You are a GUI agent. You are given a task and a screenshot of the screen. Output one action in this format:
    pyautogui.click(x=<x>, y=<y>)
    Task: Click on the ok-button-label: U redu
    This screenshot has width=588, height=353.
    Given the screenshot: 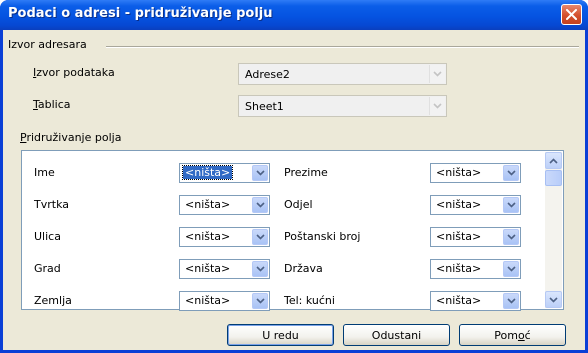 What is the action you would take?
    pyautogui.click(x=280, y=335)
    